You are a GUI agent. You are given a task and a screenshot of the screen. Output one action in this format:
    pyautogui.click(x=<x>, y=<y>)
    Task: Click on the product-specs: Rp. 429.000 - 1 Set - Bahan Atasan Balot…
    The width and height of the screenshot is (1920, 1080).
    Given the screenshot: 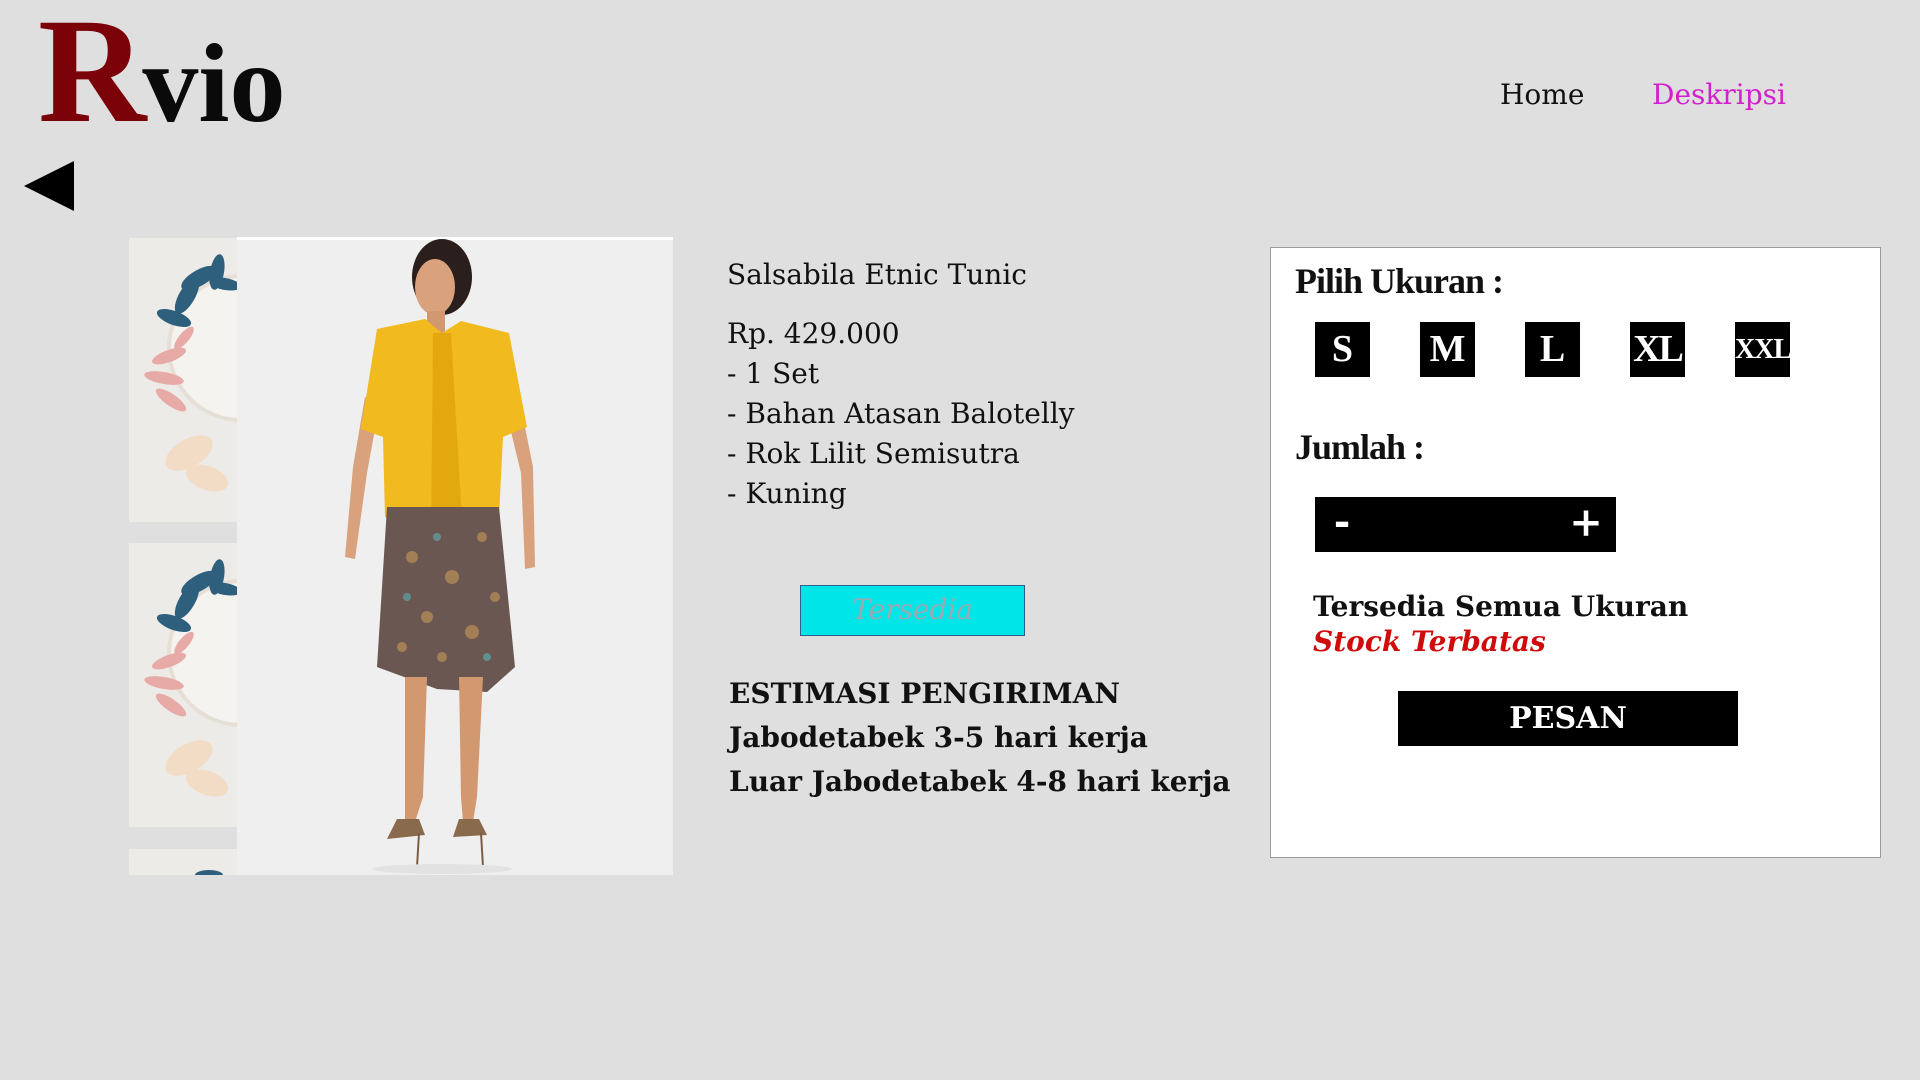 What is the action you would take?
    pyautogui.click(x=901, y=414)
    